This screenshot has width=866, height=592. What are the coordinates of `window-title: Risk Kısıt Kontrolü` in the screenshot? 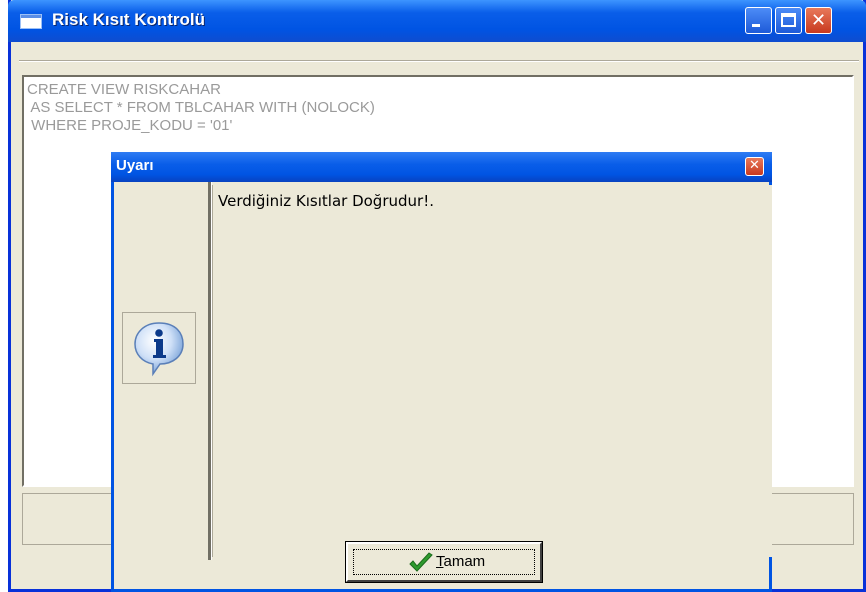 It's located at (129, 19).